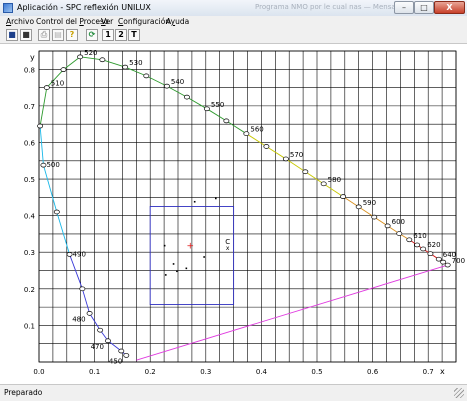 Image resolution: width=467 pixels, height=401 pixels. Describe the element at coordinates (177, 21) in the screenshot. I see `menu-ayuda: Ayuda` at that location.